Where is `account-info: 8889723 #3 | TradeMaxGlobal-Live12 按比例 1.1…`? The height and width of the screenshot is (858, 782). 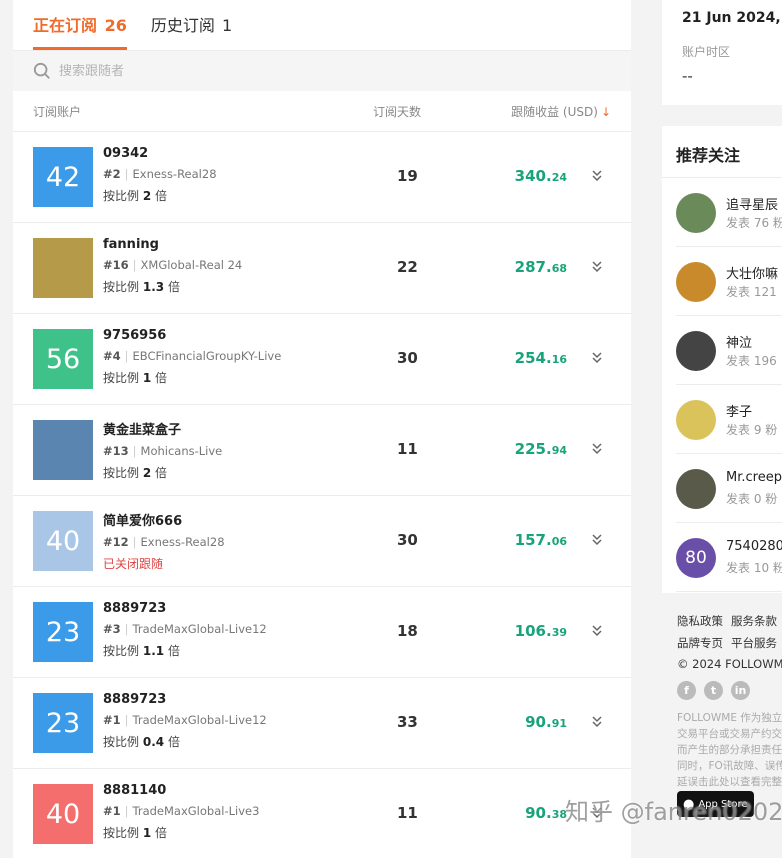 account-info: 8889723 #3 | TradeMaxGlobal-Live12 按比例 1.1… is located at coordinates (185, 630).